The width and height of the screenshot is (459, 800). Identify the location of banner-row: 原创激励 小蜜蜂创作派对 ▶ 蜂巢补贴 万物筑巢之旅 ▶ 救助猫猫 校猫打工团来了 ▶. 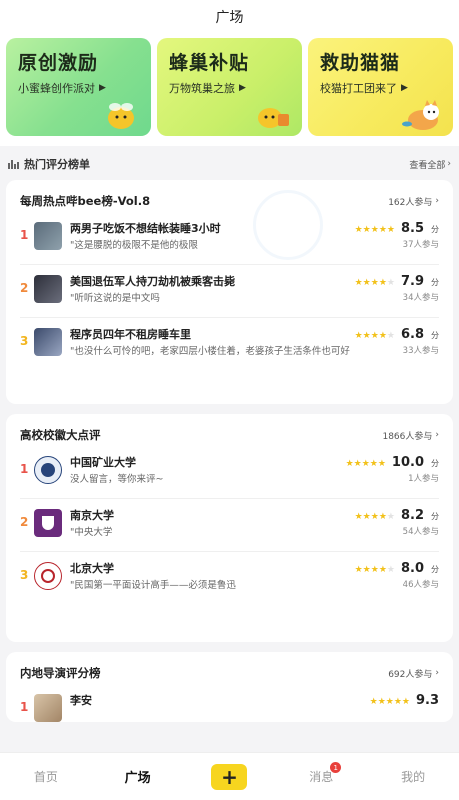
(229, 90).